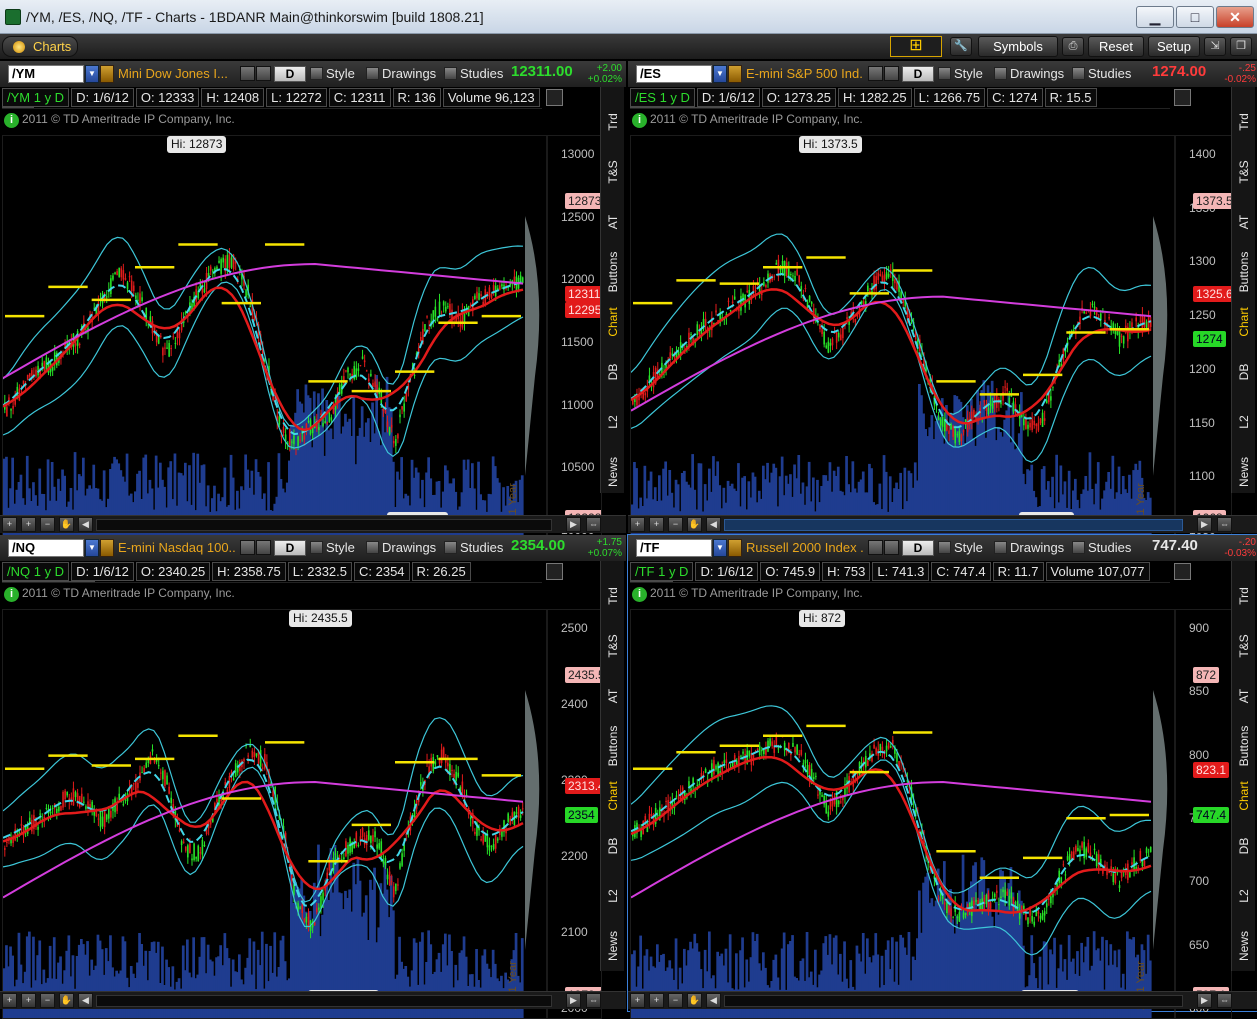 Image resolution: width=1257 pixels, height=1019 pixels. Describe the element at coordinates (46, 74) in the screenshot. I see `symbol-input: /YM` at that location.